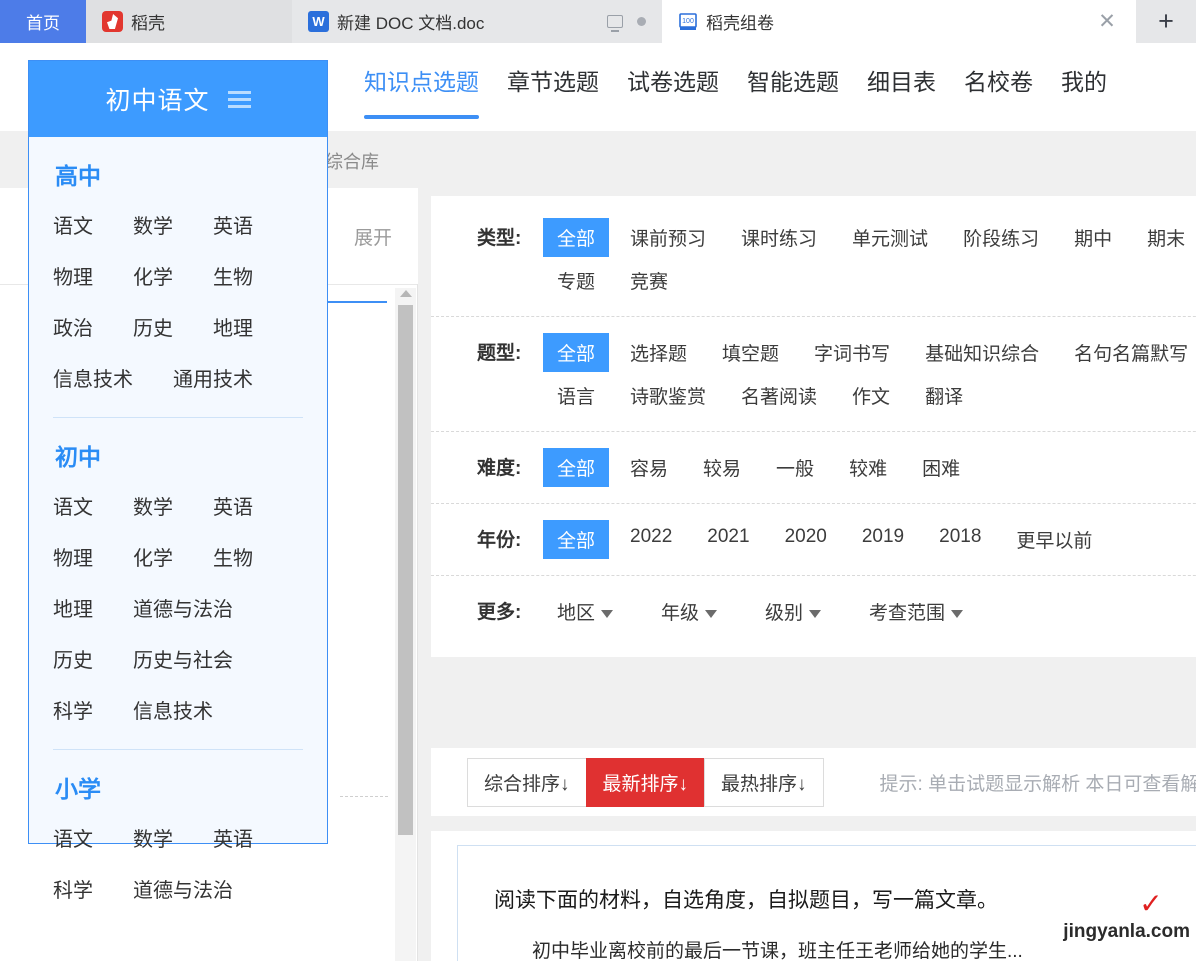 The image size is (1196, 961). What do you see at coordinates (645, 782) in the screenshot?
I see `sort-newest-button: 最新排序↓` at bounding box center [645, 782].